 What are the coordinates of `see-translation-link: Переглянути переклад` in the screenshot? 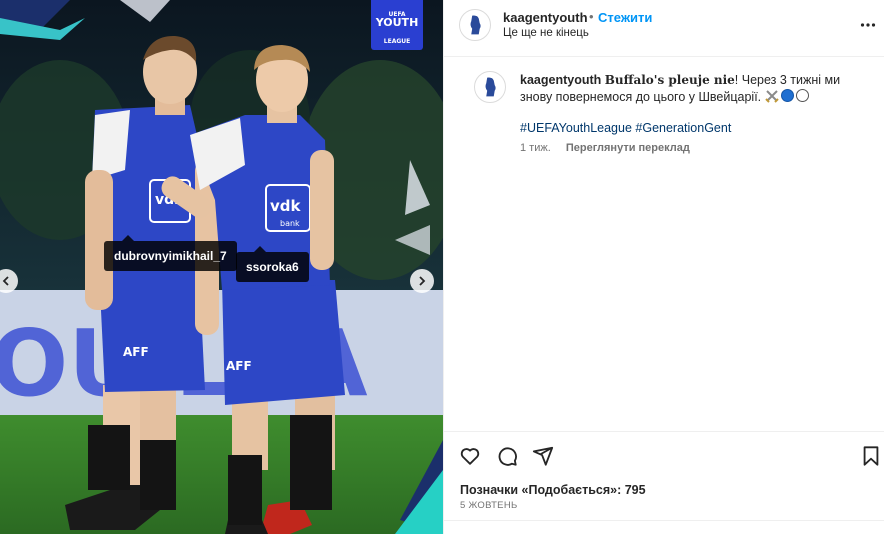 It's located at (628, 148).